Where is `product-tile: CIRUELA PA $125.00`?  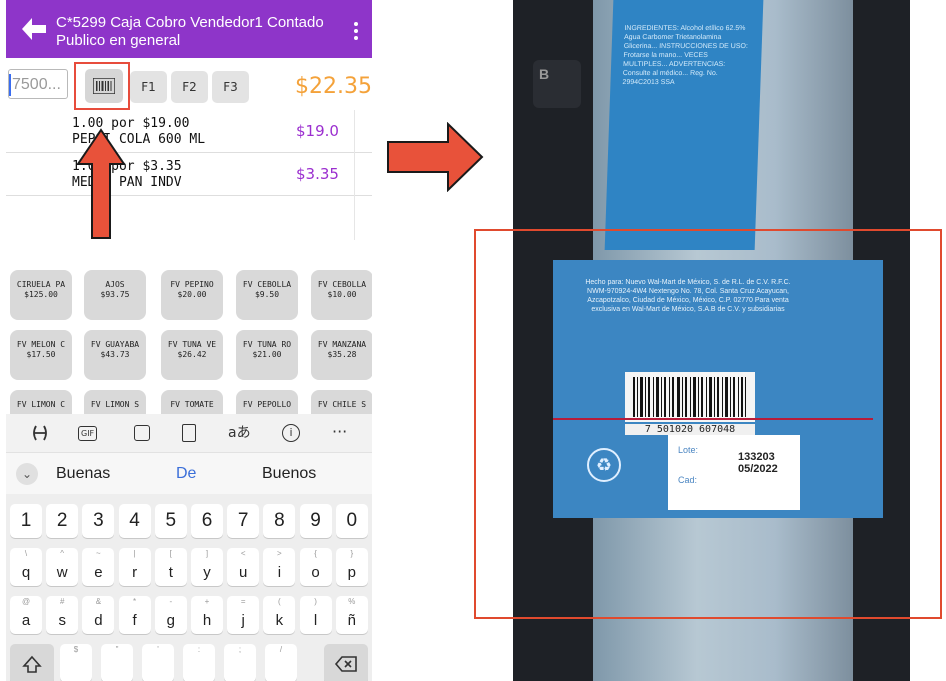 product-tile: CIRUELA PA $125.00 is located at coordinates (41, 295).